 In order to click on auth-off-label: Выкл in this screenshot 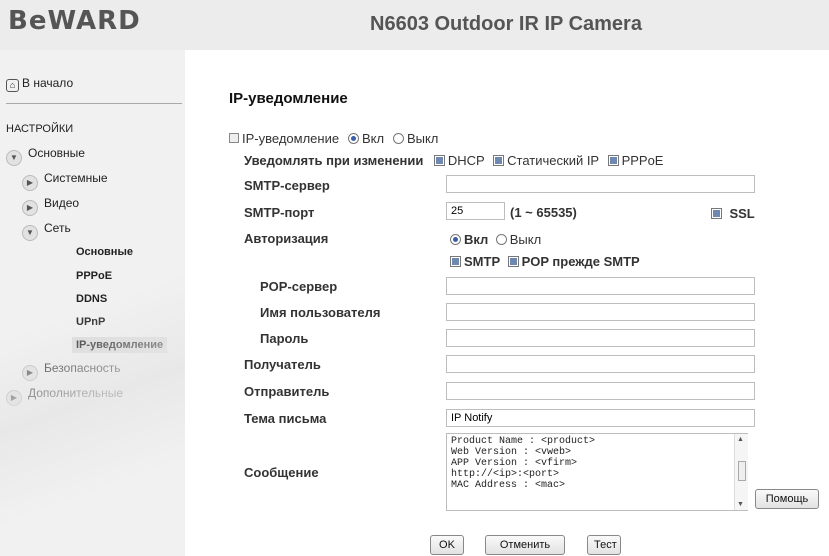, I will do `click(525, 239)`.